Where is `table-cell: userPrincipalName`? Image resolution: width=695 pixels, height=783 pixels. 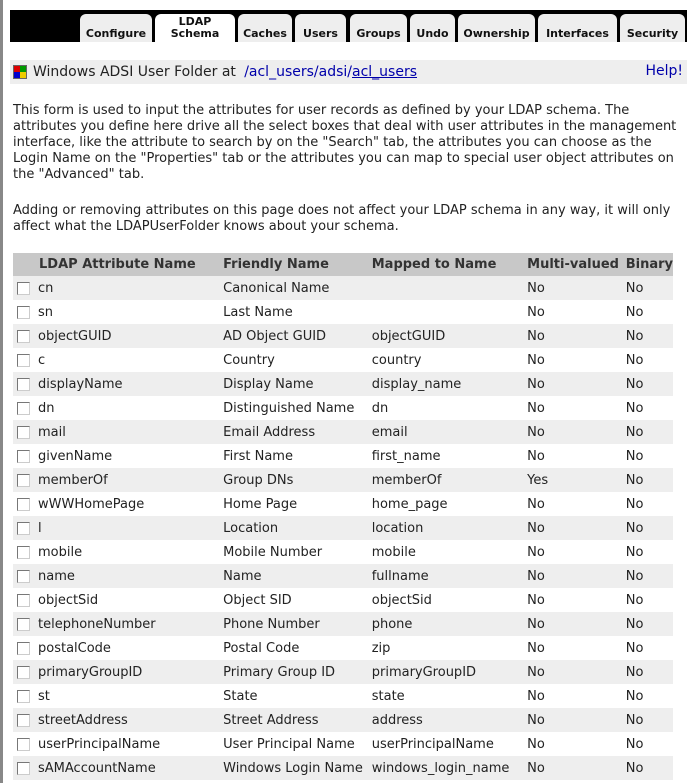 table-cell: userPrincipalName is located at coordinates (116, 744).